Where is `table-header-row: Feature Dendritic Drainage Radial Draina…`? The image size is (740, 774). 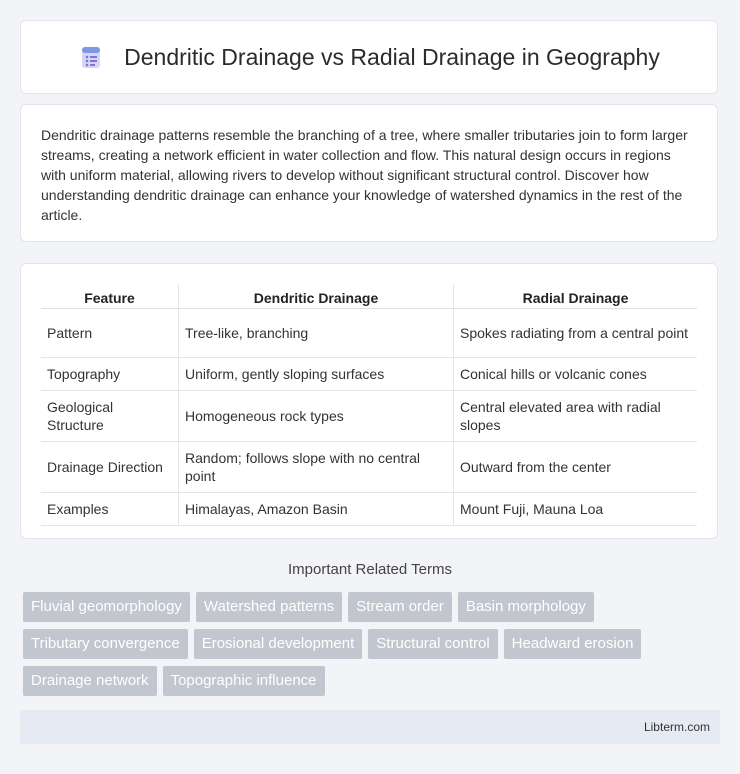 table-header-row: Feature Dendritic Drainage Radial Draina… is located at coordinates (369, 296).